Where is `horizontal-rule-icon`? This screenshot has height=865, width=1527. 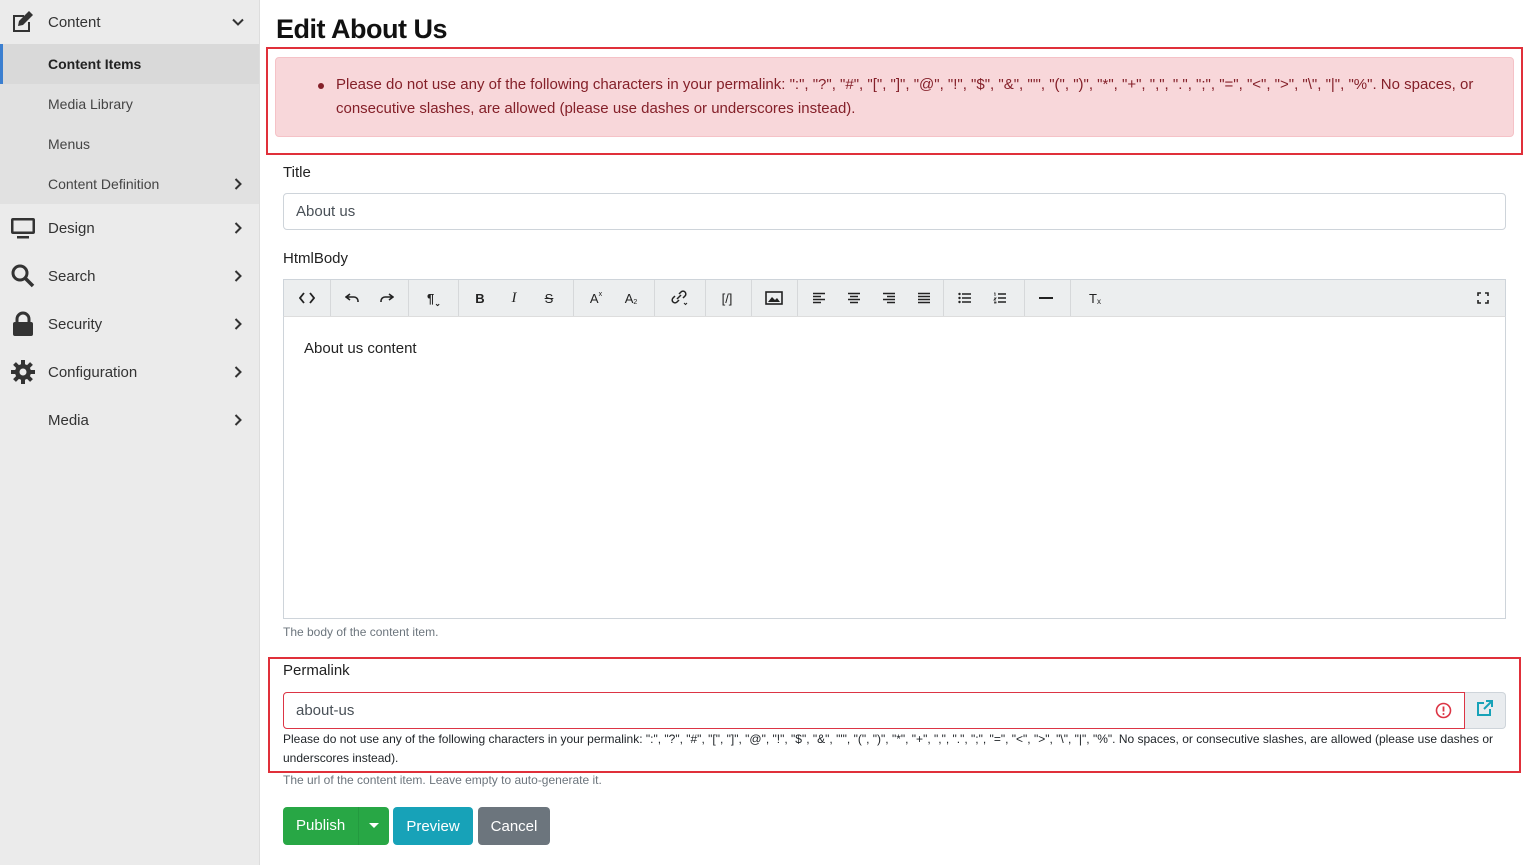
horizontal-rule-icon is located at coordinates (1046, 298).